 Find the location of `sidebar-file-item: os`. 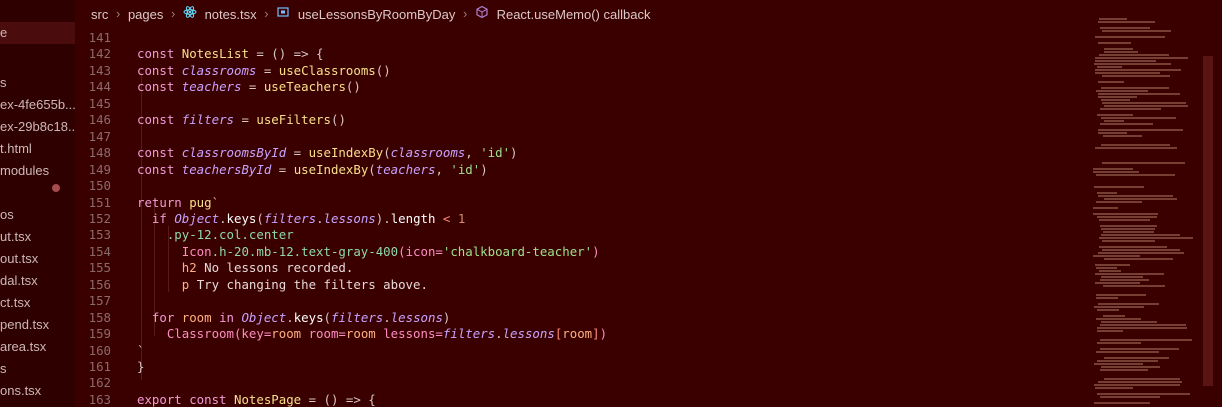

sidebar-file-item: os is located at coordinates (7, 215).